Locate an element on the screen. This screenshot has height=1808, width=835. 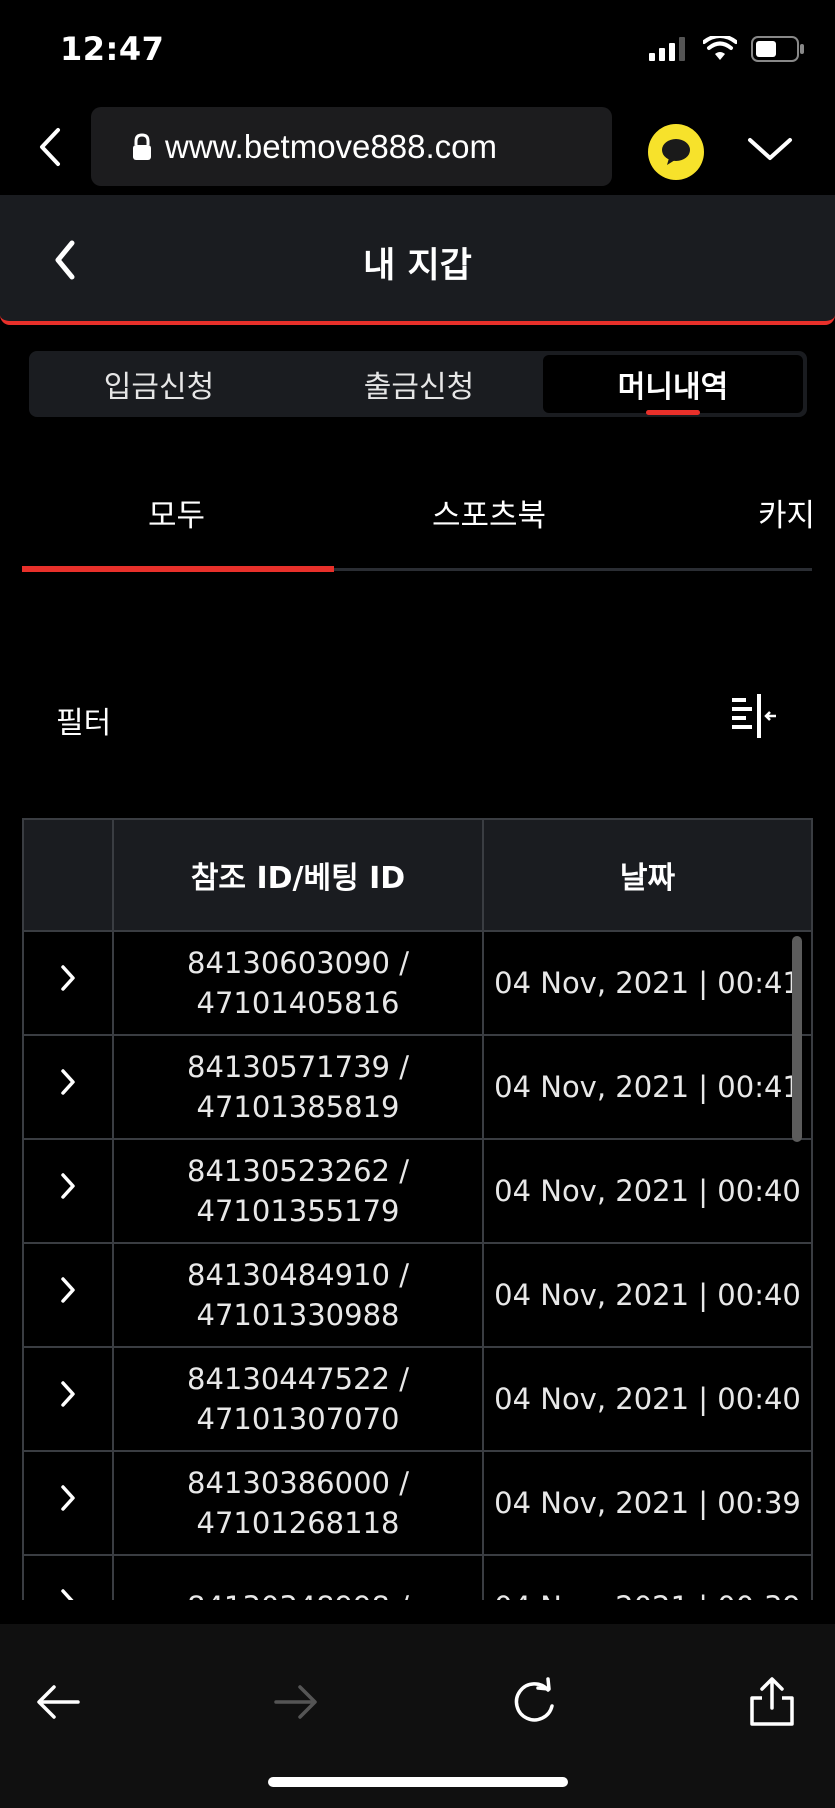
ref-id: 84130571739 / is located at coordinates (298, 1067).